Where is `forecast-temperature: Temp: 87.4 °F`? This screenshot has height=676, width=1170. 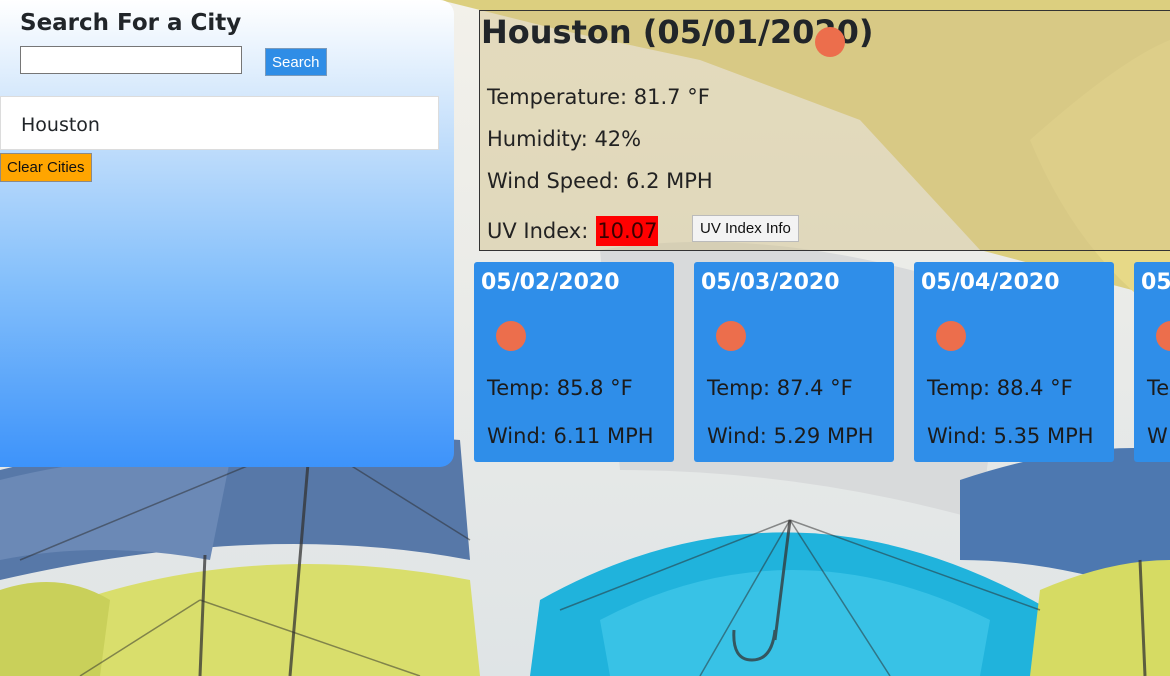 forecast-temperature: Temp: 87.4 °F is located at coordinates (780, 388).